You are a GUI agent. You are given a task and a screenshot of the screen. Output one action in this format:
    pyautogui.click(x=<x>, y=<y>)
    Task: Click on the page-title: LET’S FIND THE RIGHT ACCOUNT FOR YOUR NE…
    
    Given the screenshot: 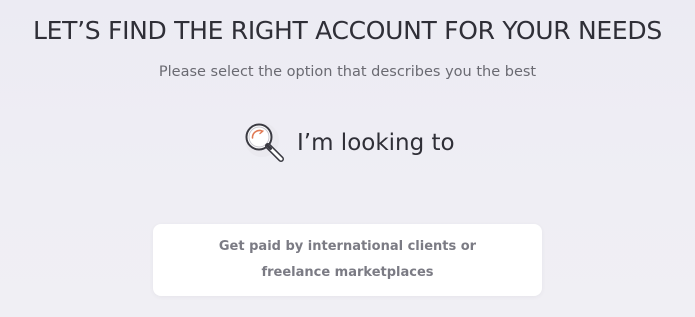 What is the action you would take?
    pyautogui.click(x=347, y=30)
    